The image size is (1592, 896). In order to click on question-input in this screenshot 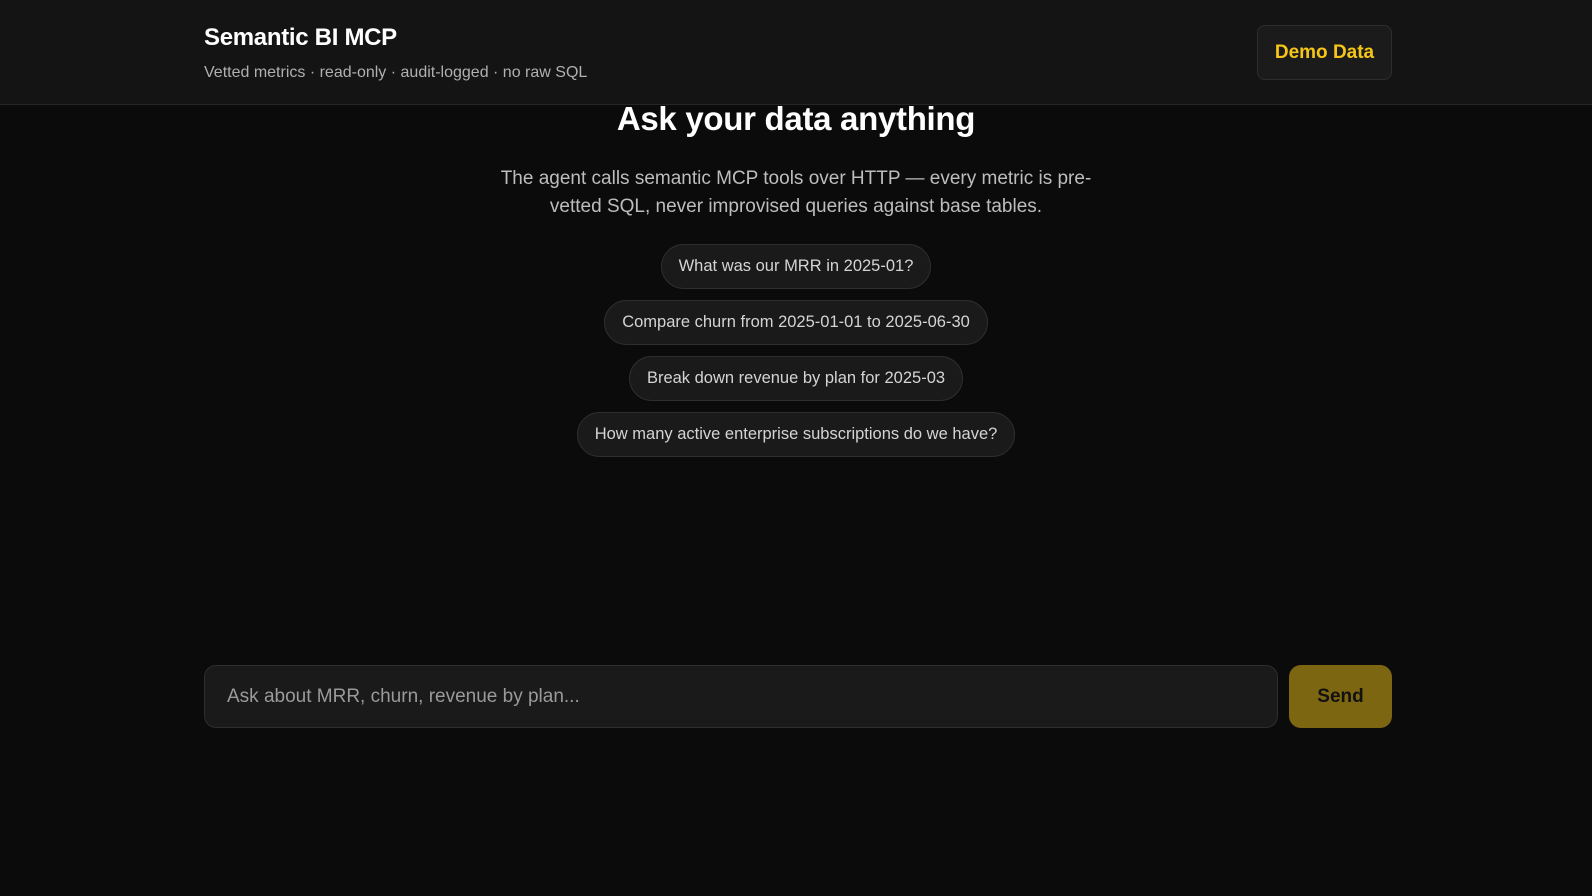, I will do `click(741, 696)`.